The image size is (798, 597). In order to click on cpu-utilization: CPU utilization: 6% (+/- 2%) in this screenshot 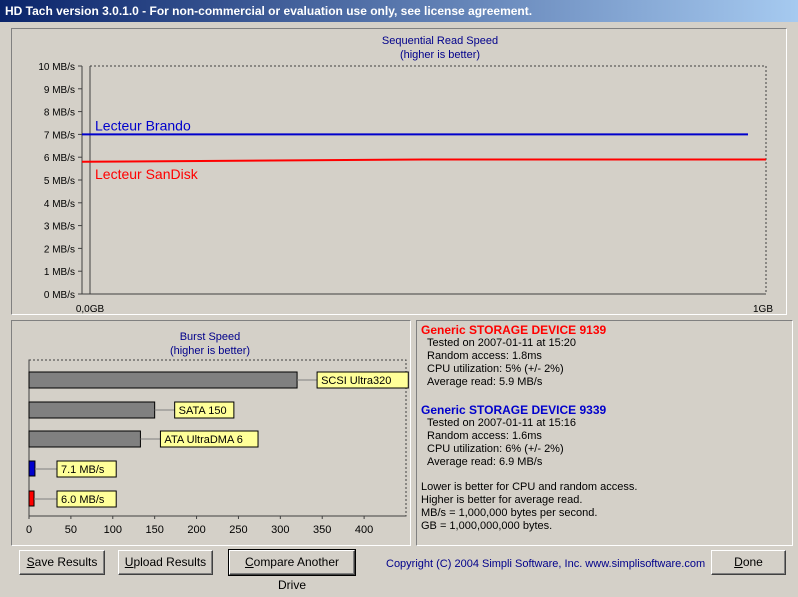, I will do `click(495, 449)`.